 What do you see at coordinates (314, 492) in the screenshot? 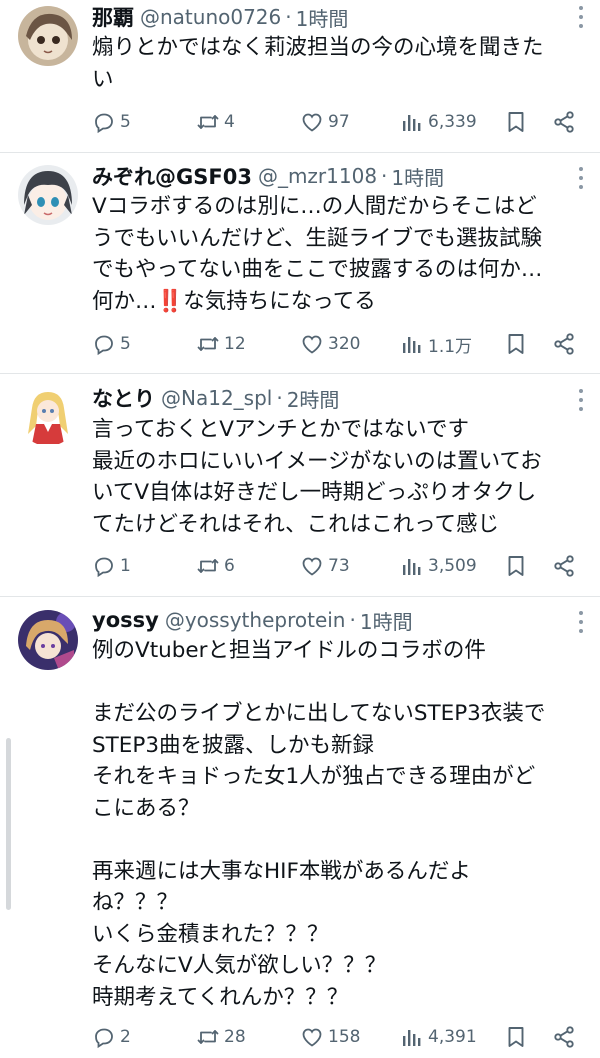
I see `tweet-text-line: いてV自体は好きだし一時期どっぷりオタクし` at bounding box center [314, 492].